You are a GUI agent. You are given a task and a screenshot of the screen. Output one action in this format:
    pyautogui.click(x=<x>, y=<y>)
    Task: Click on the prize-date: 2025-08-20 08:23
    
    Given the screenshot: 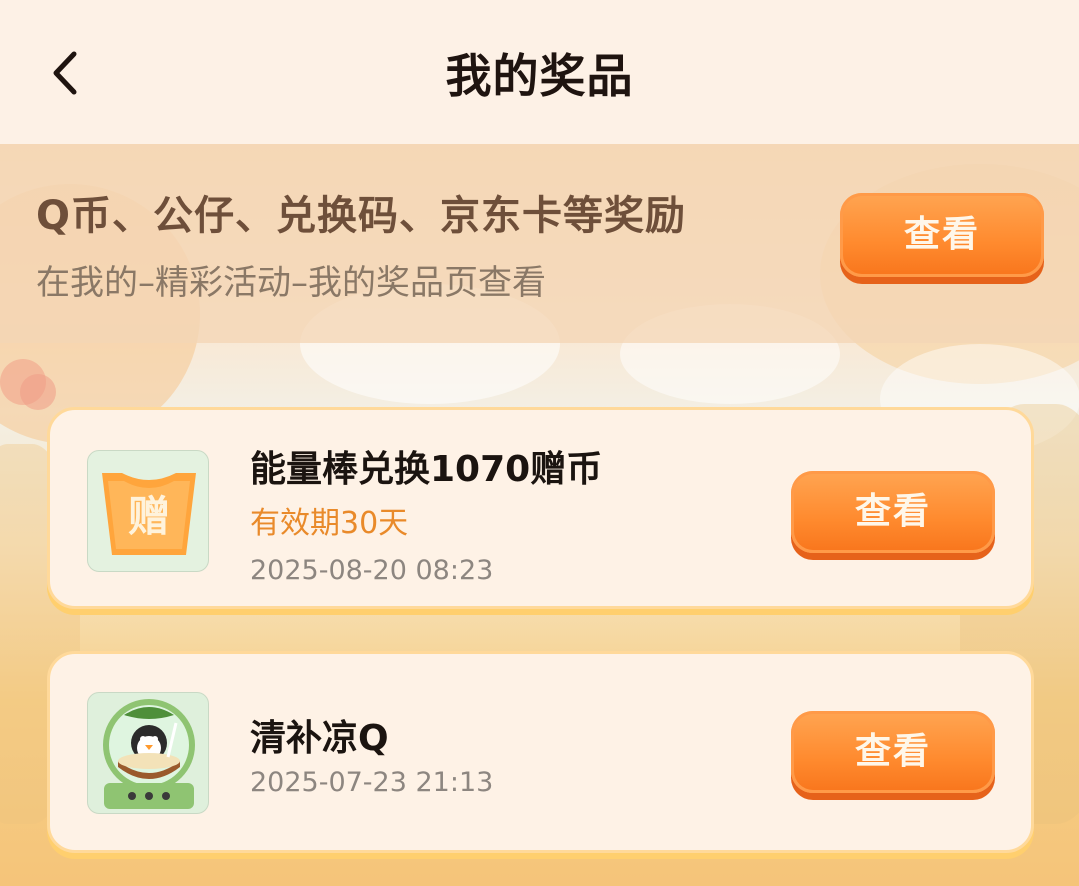 What is the action you would take?
    pyautogui.click(x=372, y=570)
    